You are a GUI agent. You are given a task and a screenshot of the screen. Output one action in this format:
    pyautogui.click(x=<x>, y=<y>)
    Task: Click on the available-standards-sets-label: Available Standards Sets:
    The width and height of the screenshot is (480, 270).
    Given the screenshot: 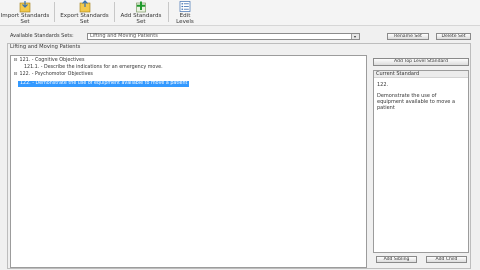 What is the action you would take?
    pyautogui.click(x=42, y=36)
    